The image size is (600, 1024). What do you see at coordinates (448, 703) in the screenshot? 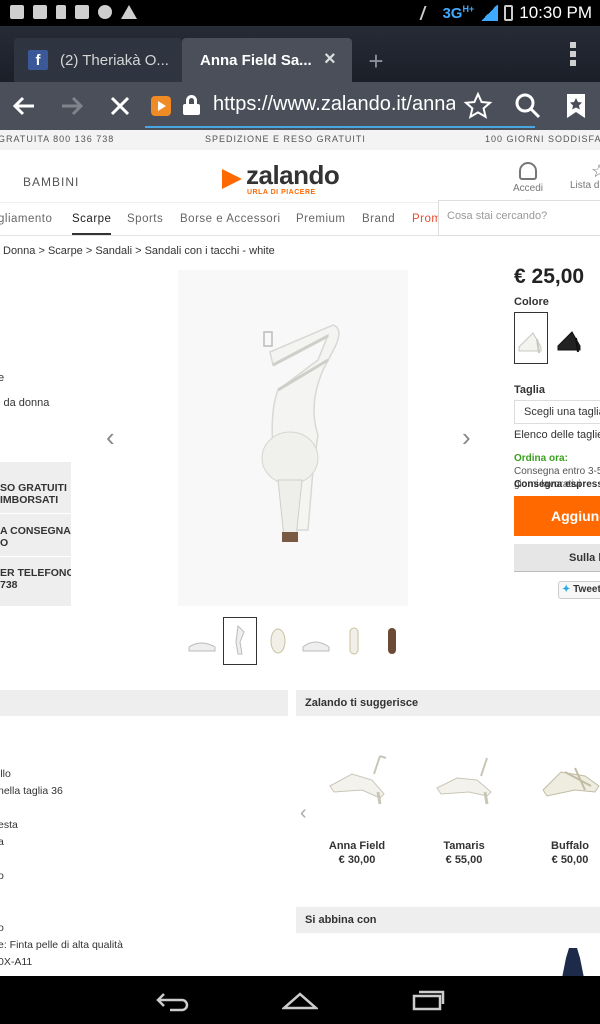
I see `suggestions-header: Zalando ti suggerisce` at bounding box center [448, 703].